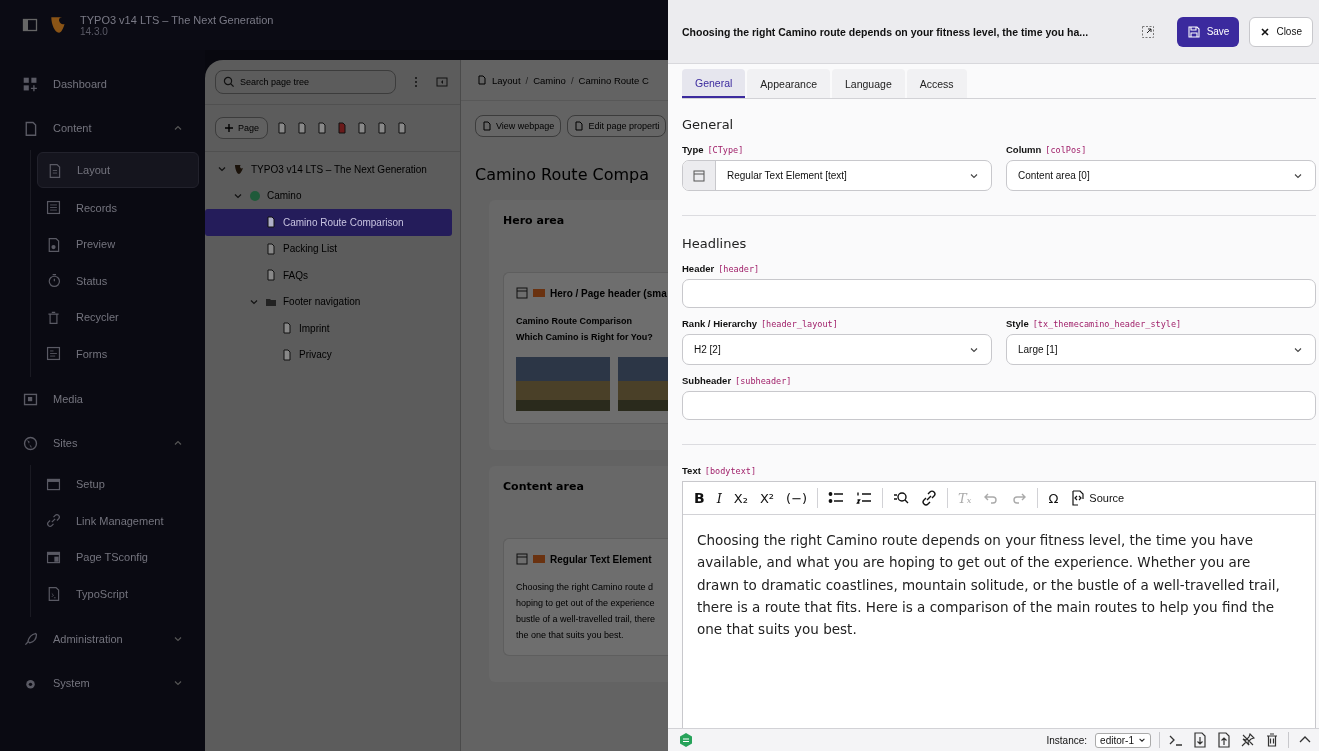  I want to click on link-icon, so click(53, 520).